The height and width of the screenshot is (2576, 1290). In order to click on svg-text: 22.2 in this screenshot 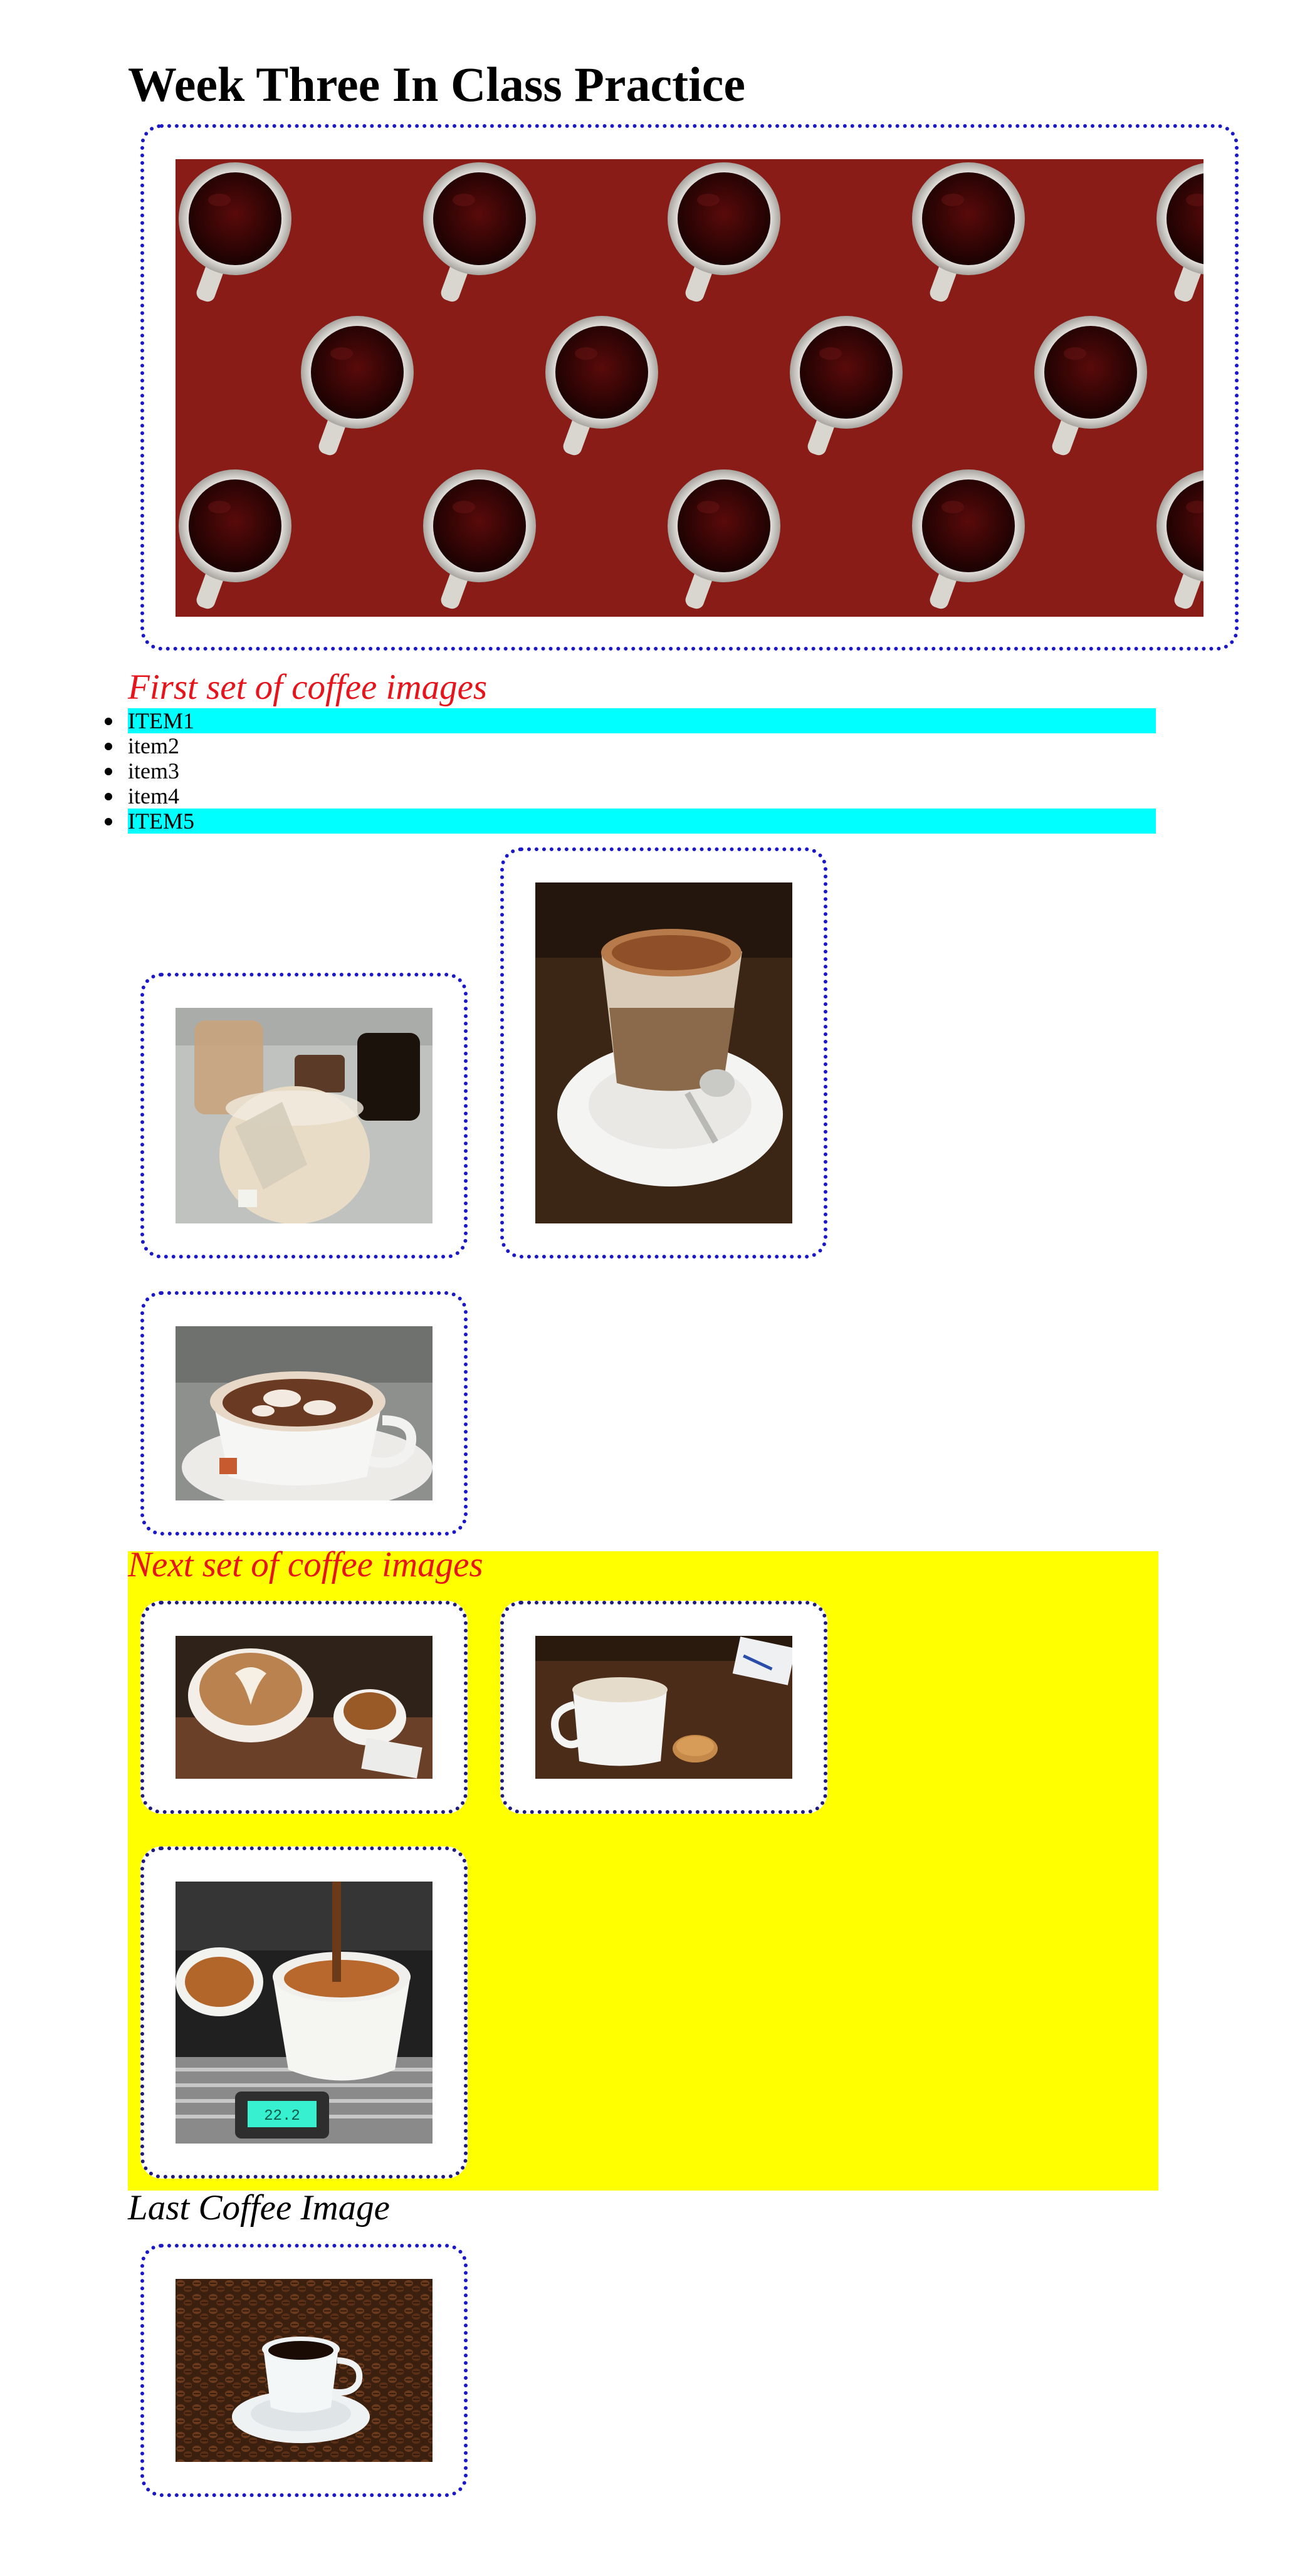, I will do `click(282, 2116)`.